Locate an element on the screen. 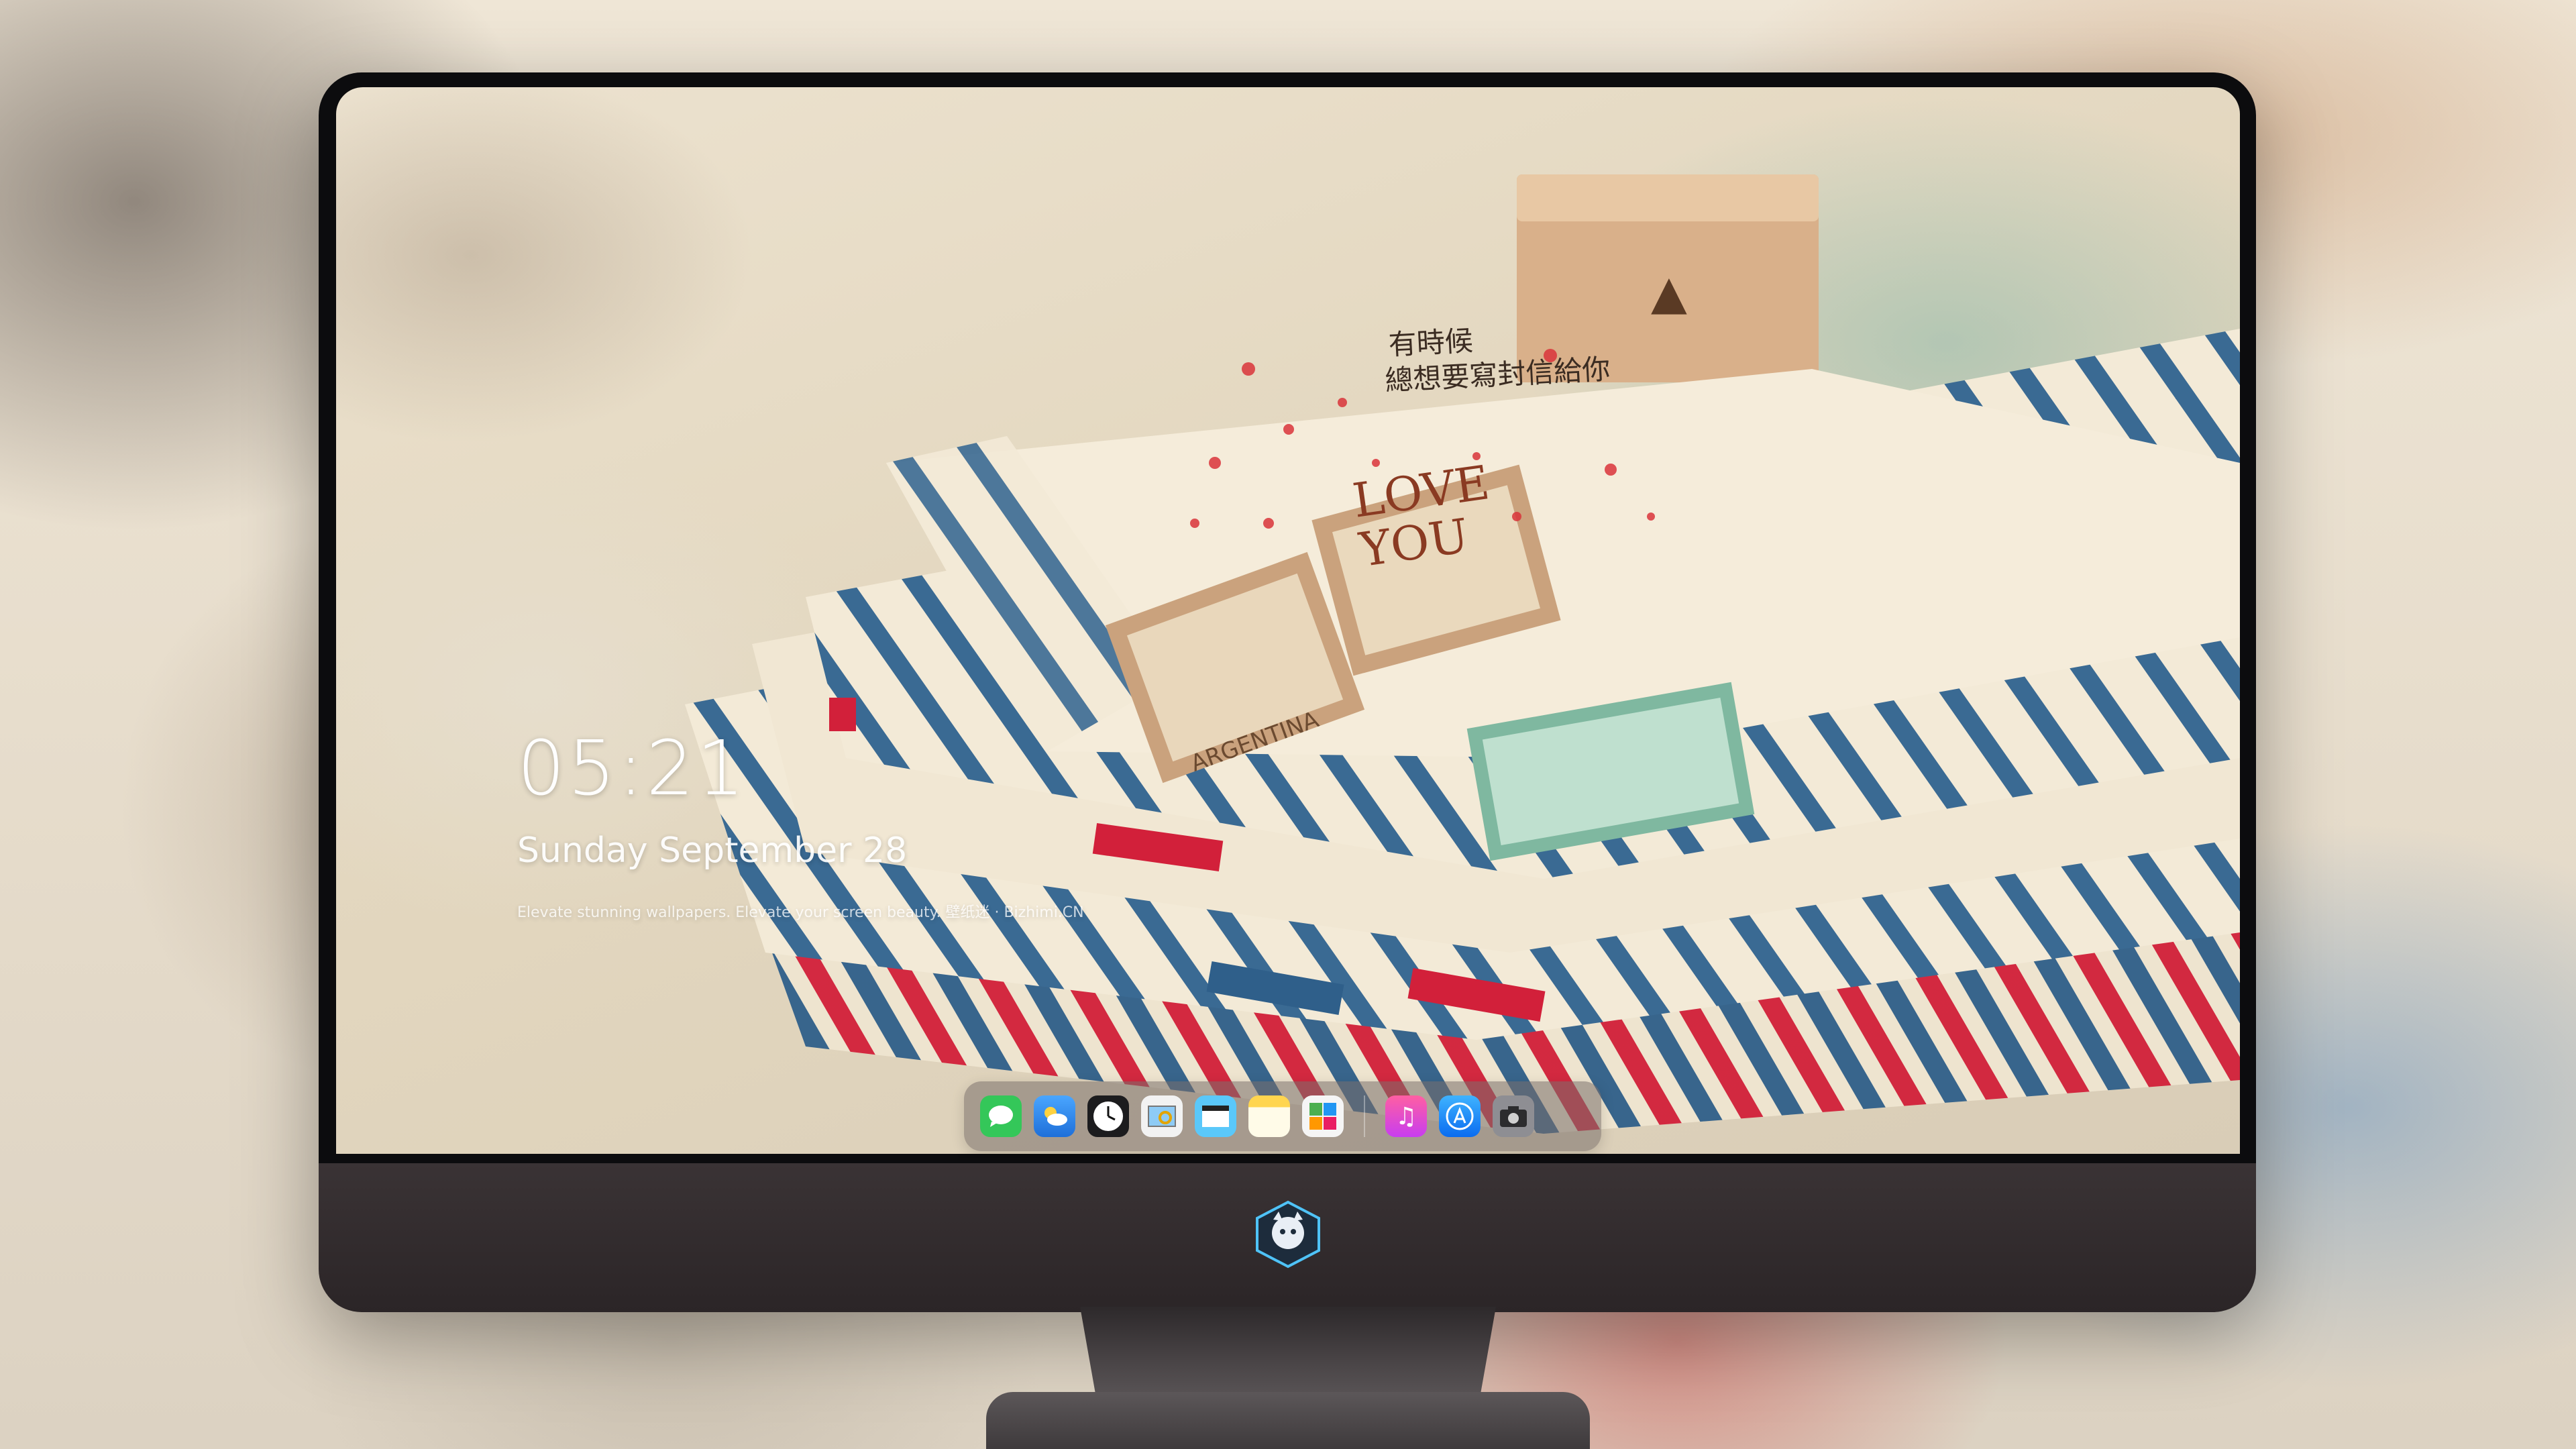  clips-icon is located at coordinates (1215, 1116).